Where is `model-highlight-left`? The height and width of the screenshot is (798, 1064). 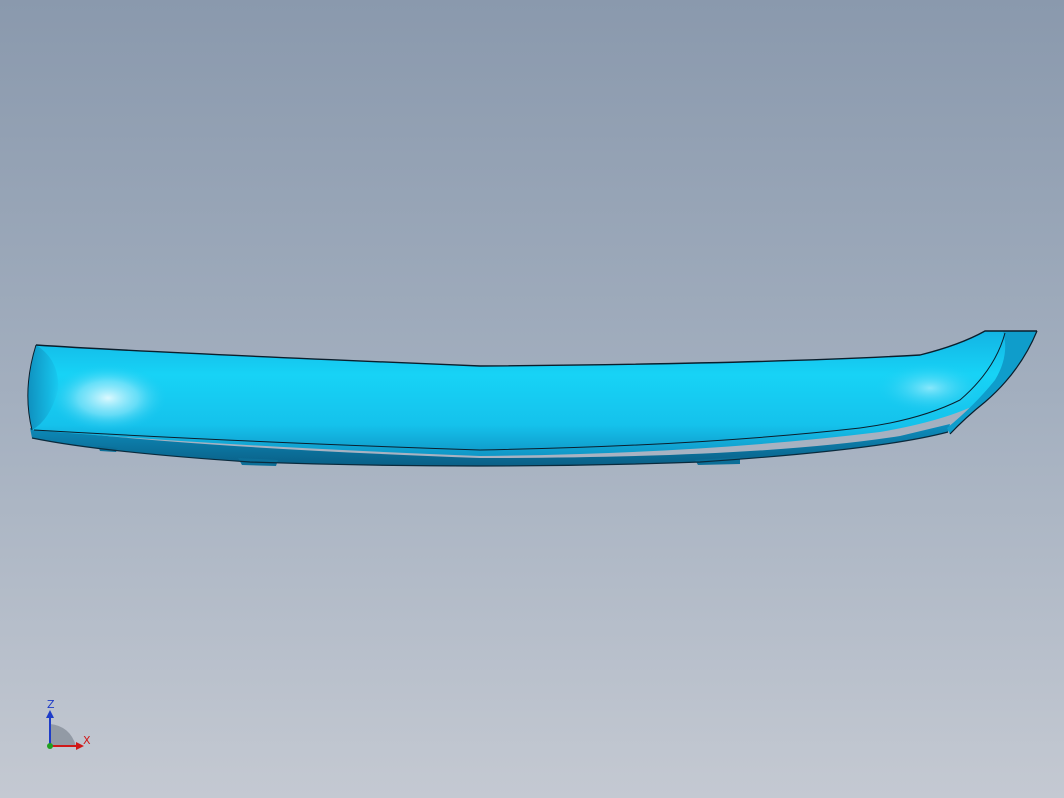 model-highlight-left is located at coordinates (108, 398).